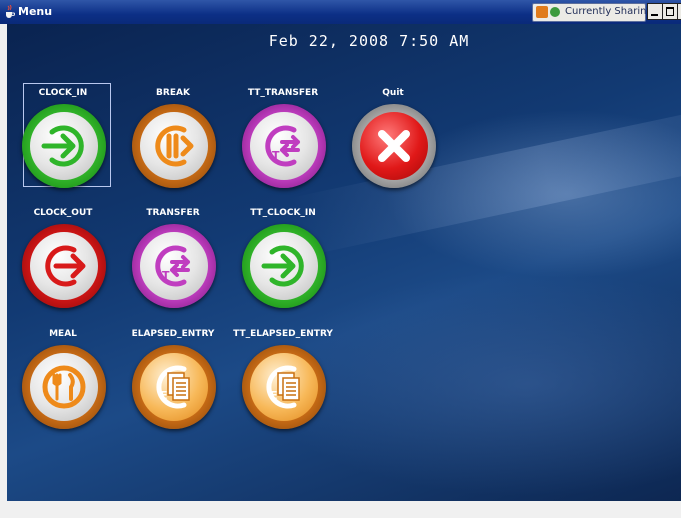  Describe the element at coordinates (340, 12) in the screenshot. I see `title-bar: Menu Currently Sharing` at that location.